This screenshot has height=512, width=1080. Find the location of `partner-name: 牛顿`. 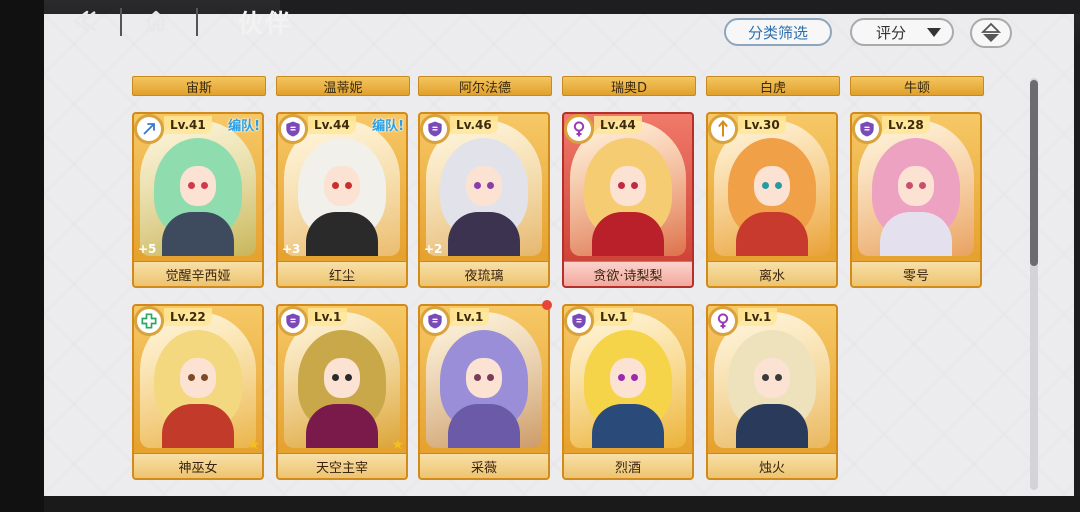

partner-name: 牛顿 is located at coordinates (916, 88).